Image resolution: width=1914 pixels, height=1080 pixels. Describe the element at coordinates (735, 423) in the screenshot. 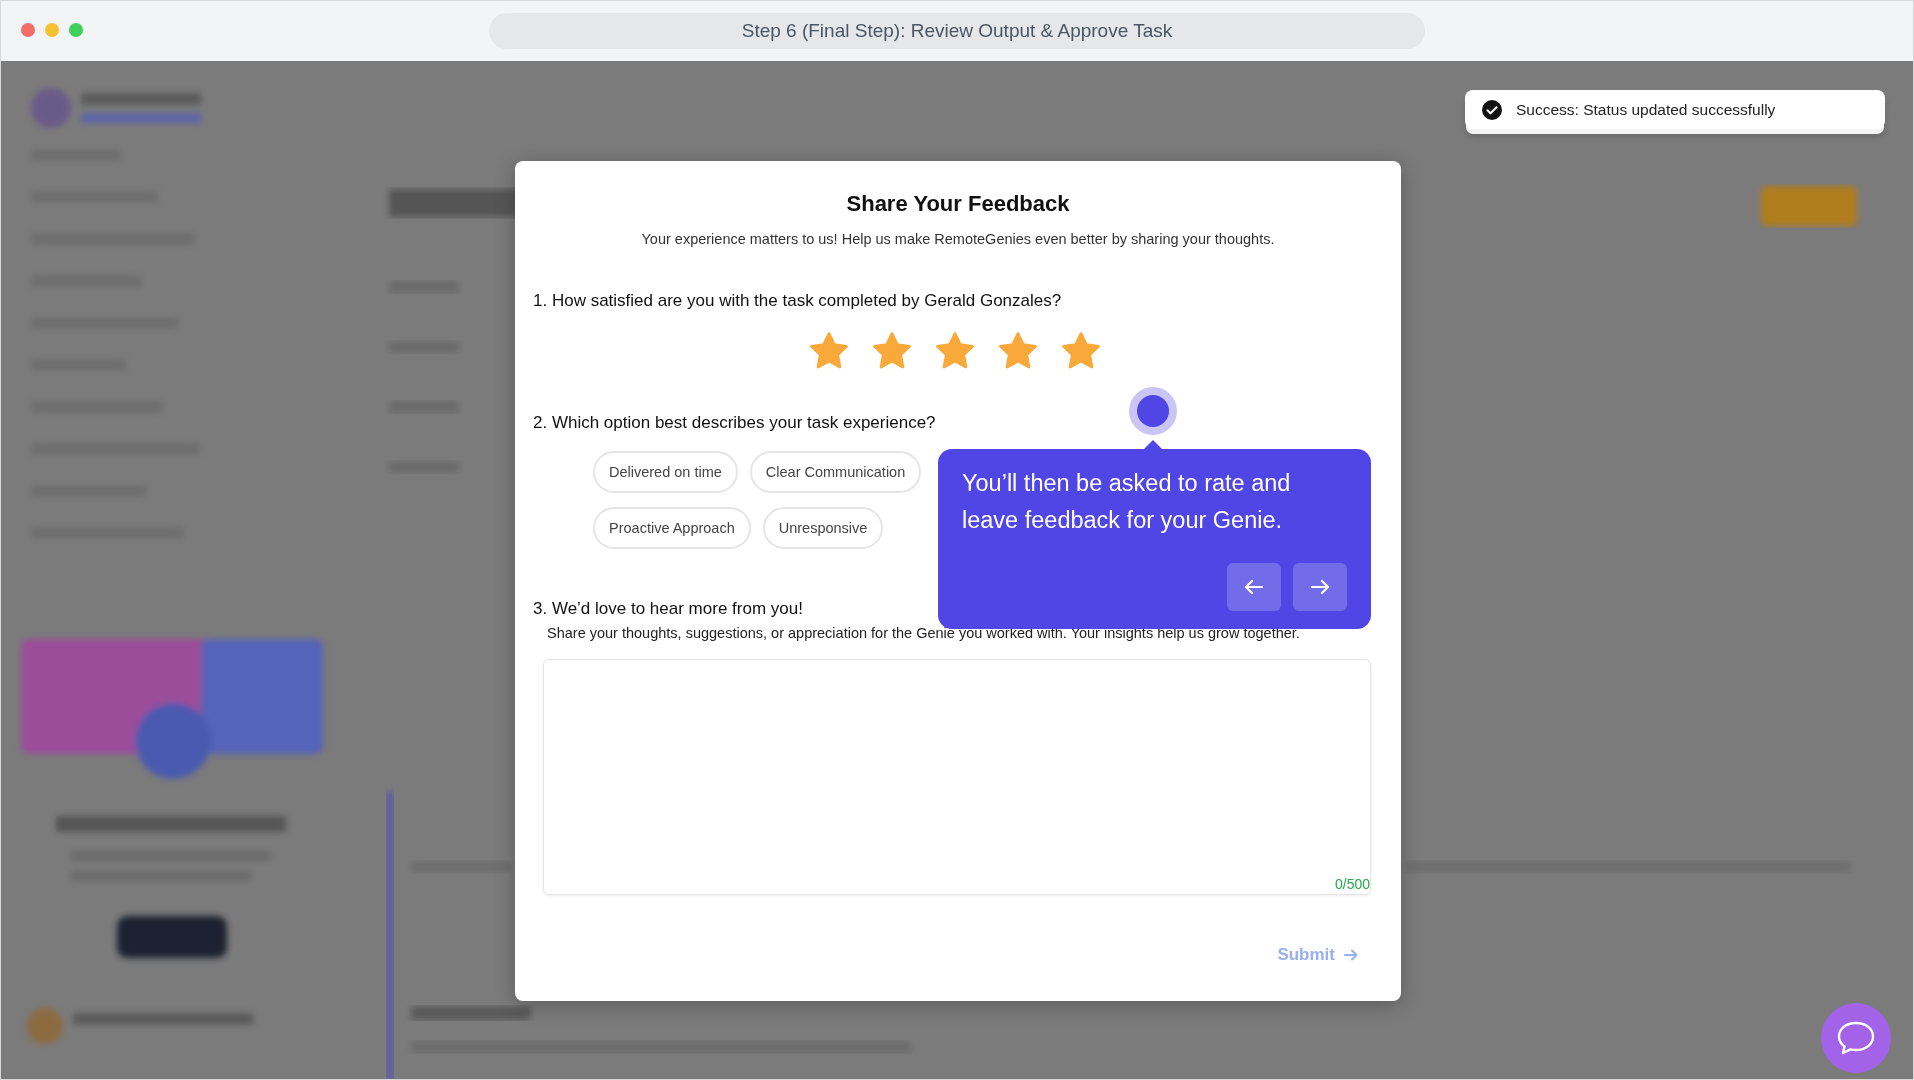

I see `question-label: 2. Which option best describes your task experience?` at that location.